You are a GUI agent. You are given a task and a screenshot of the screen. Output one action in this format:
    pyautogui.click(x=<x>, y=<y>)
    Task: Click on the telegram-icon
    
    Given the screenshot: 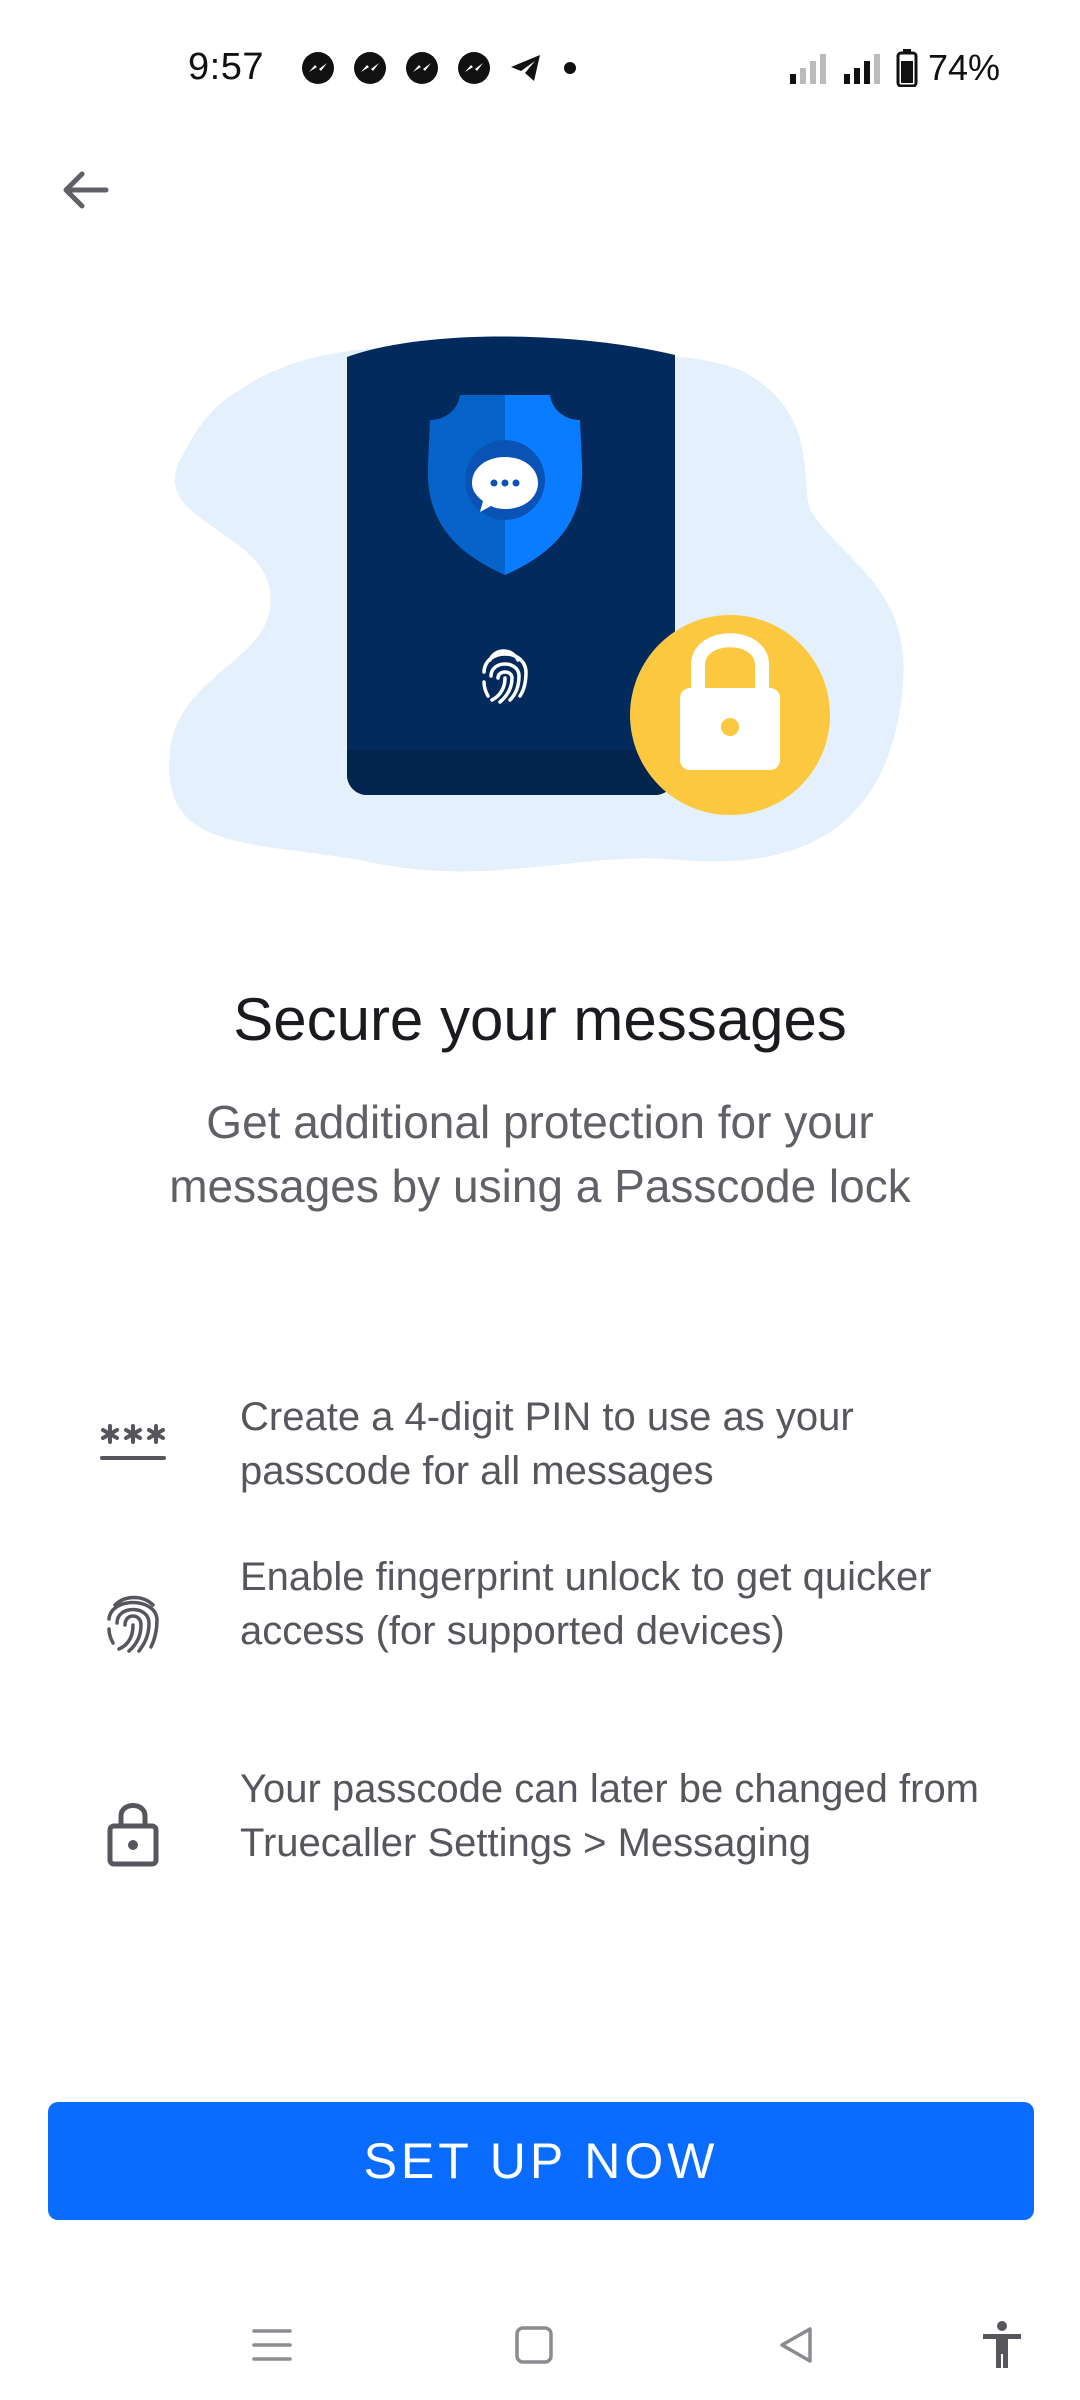 What is the action you would take?
    pyautogui.click(x=525, y=68)
    